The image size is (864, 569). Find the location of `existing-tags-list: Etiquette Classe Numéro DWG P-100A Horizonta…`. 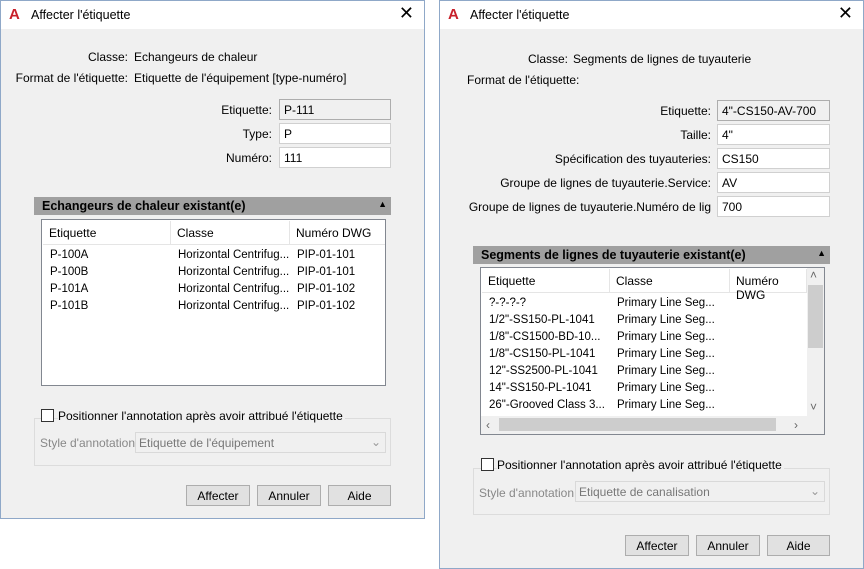

existing-tags-list: Etiquette Classe Numéro DWG P-100A Horizonta… is located at coordinates (213, 302).